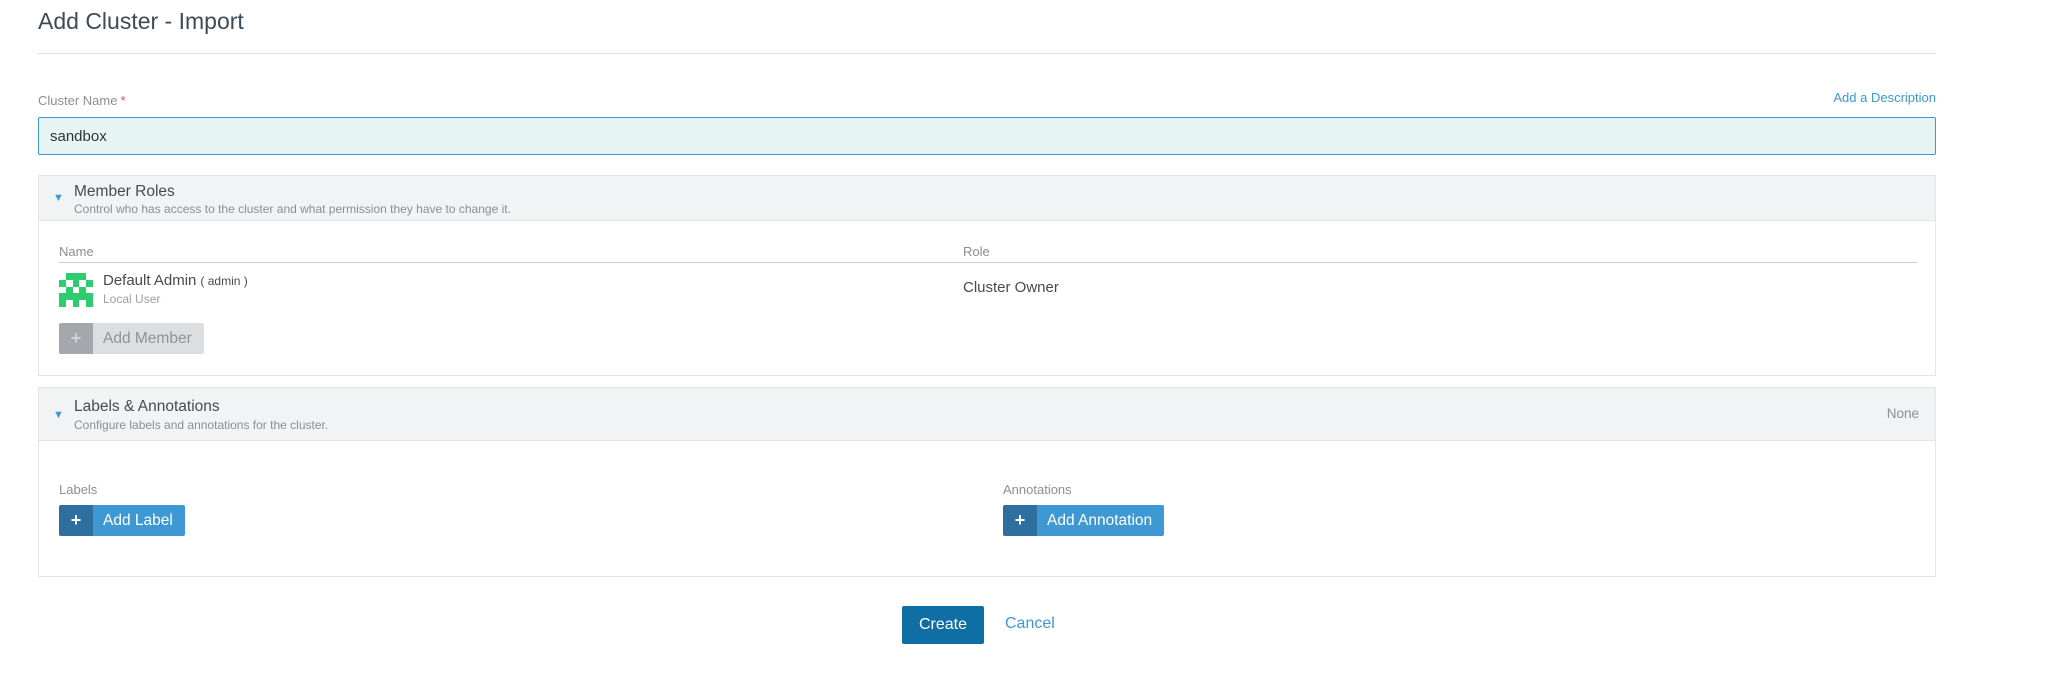  I want to click on member-role: Cluster Owner, so click(1011, 287).